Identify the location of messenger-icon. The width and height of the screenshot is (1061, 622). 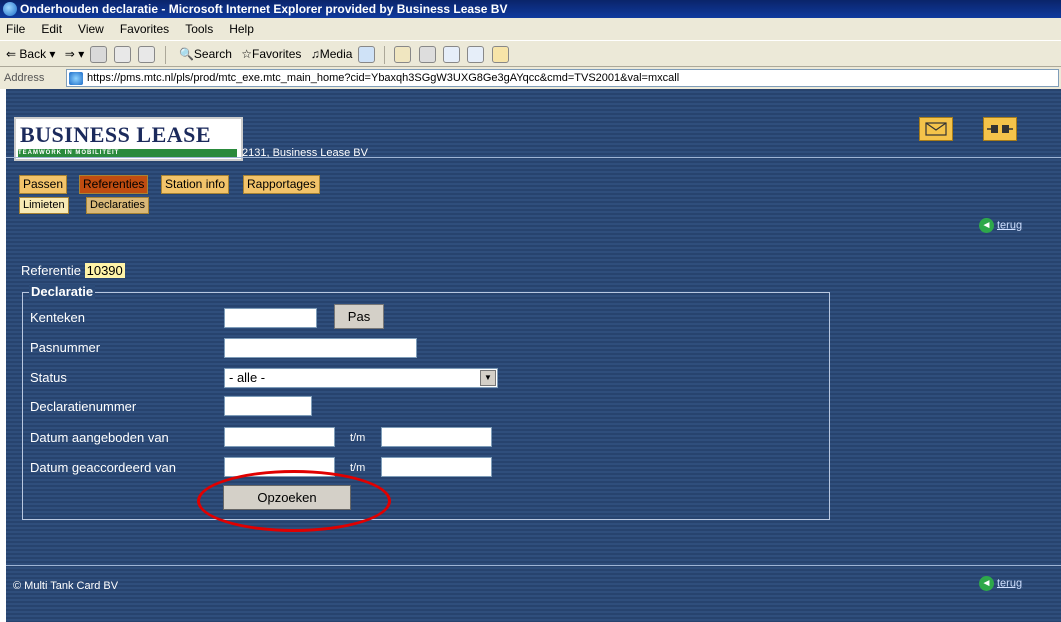
(500, 55).